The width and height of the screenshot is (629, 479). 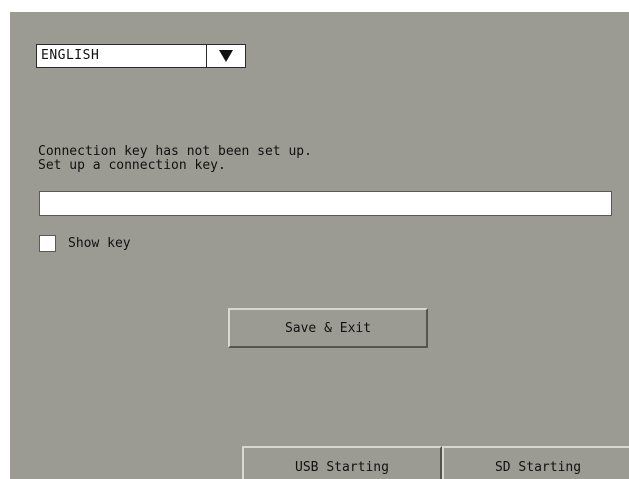 What do you see at coordinates (535, 462) in the screenshot?
I see `sd-starting-button: SD Starting` at bounding box center [535, 462].